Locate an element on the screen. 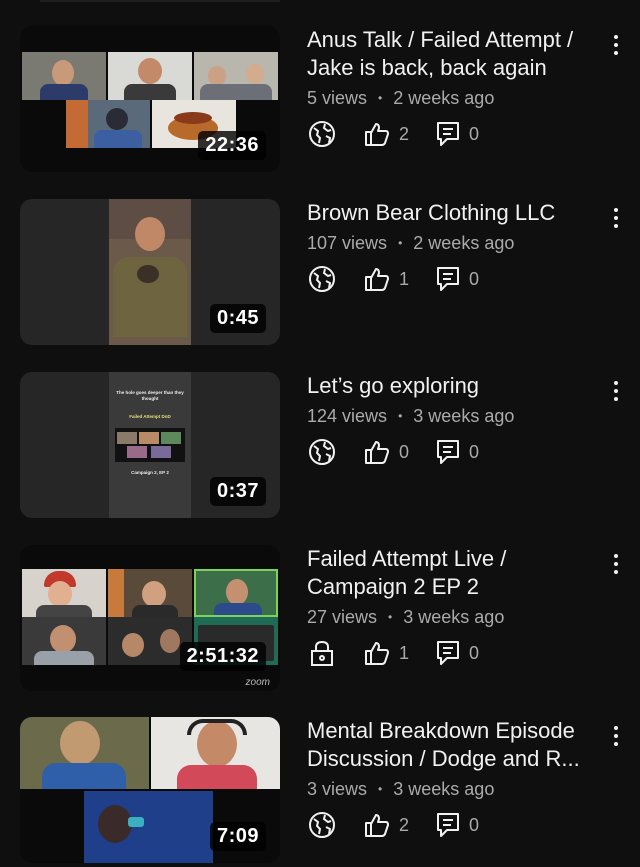 This screenshot has height=867, width=640. view-count: 107 views is located at coordinates (347, 243).